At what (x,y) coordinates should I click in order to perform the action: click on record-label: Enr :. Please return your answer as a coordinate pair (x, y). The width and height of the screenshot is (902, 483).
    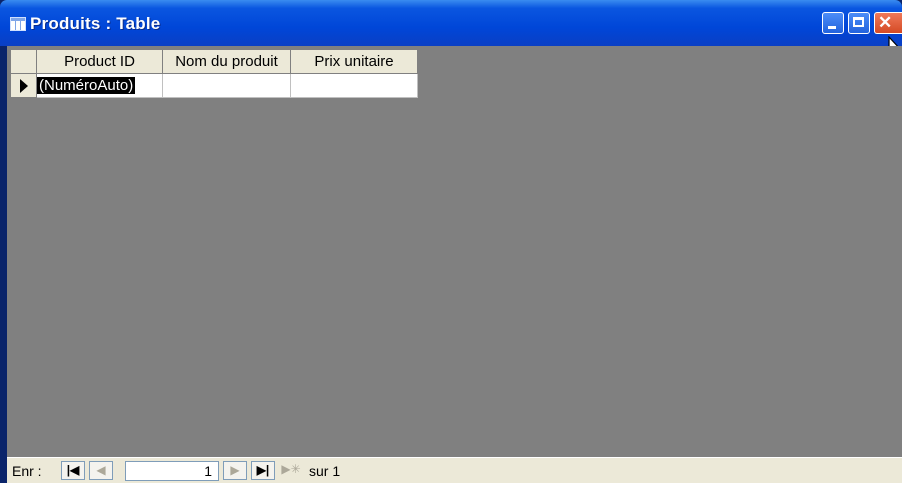
    Looking at the image, I should click on (27, 471).